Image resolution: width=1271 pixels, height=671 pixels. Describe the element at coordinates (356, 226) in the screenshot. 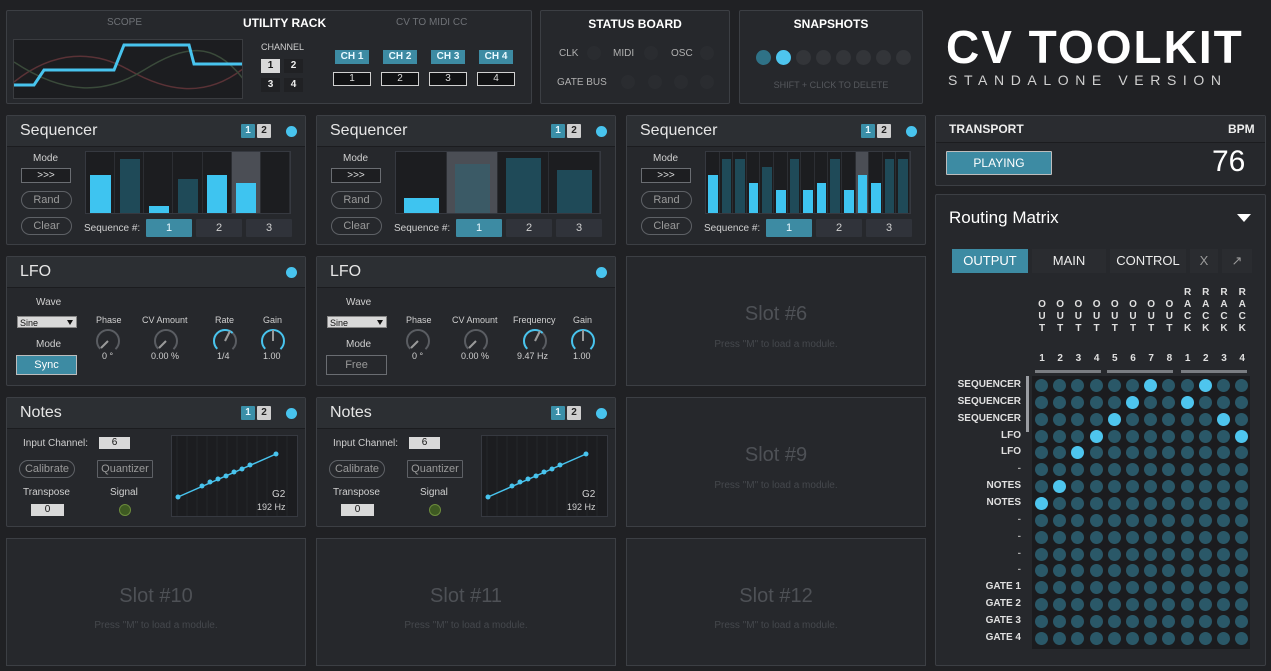

I see `clear-button: Clear` at that location.